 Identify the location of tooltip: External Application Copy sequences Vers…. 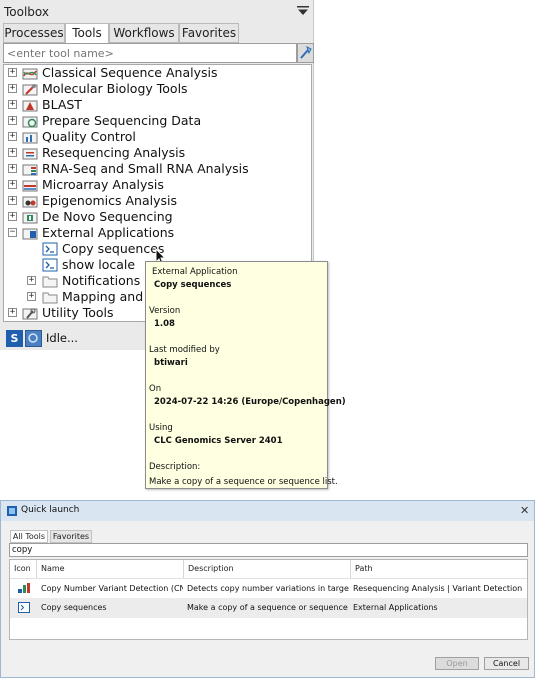
(245, 375).